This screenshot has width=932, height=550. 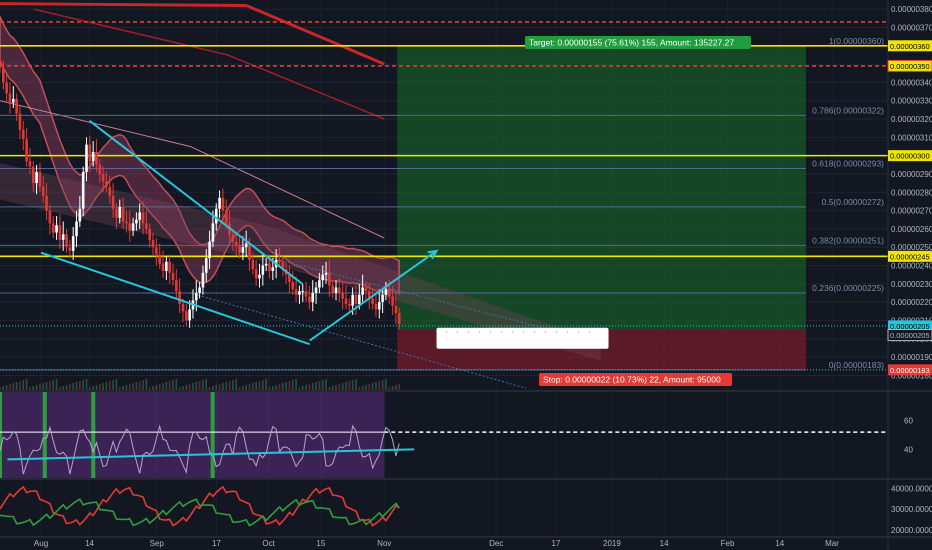 What do you see at coordinates (910, 256) in the screenshot?
I see `price-tag: 0.00000245` at bounding box center [910, 256].